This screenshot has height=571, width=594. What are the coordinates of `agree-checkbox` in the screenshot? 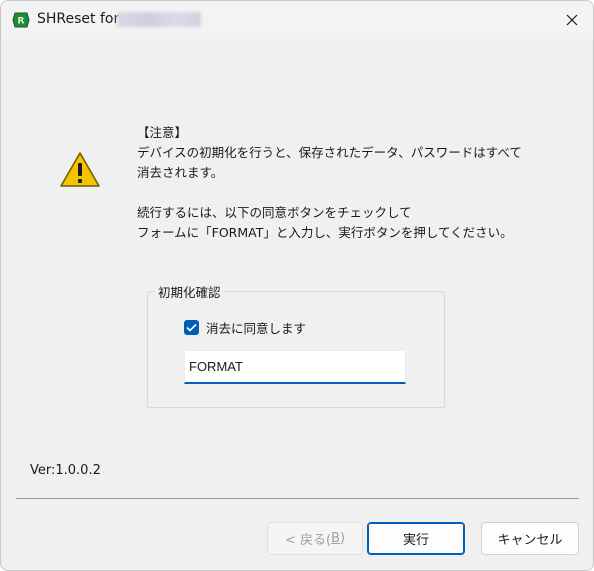 It's located at (191, 327).